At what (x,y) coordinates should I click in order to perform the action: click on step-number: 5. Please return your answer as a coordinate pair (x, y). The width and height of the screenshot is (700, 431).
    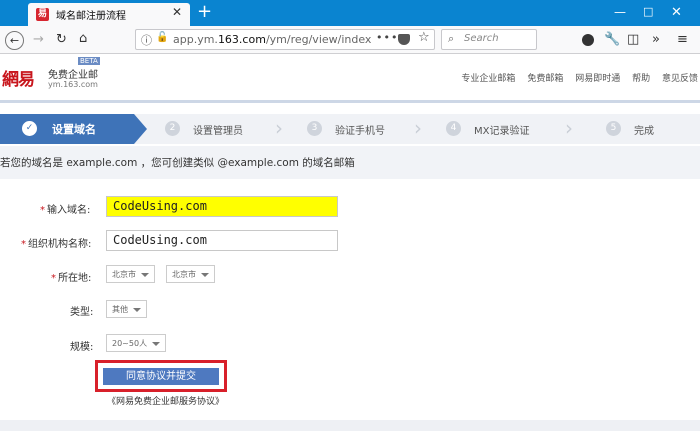
    Looking at the image, I should click on (613, 128).